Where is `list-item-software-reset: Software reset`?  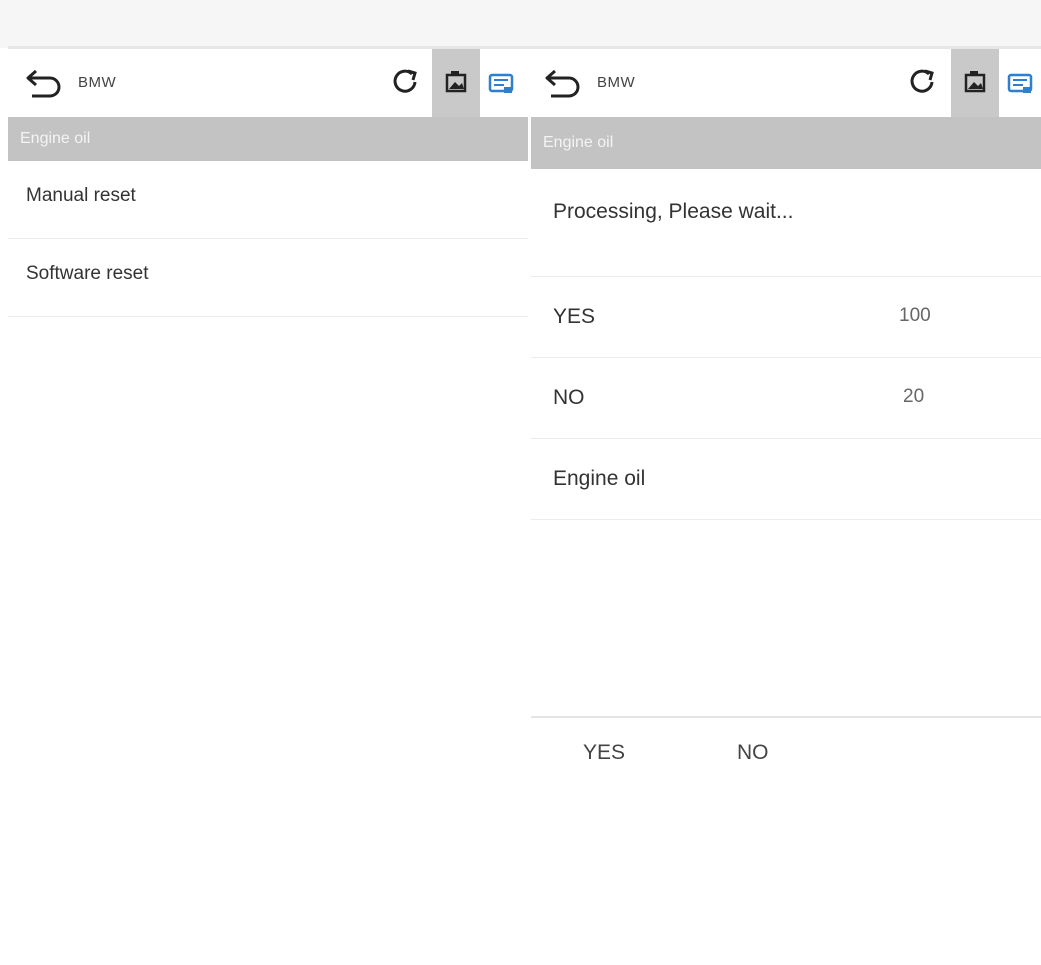
list-item-software-reset: Software reset is located at coordinates (268, 278).